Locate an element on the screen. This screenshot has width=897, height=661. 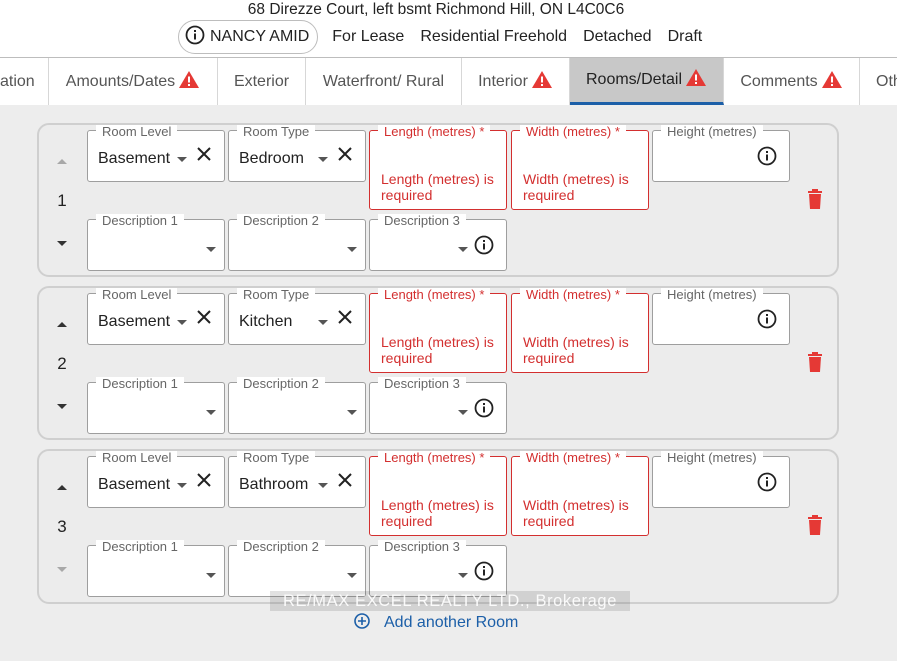
listing-style: Detached is located at coordinates (617, 36).